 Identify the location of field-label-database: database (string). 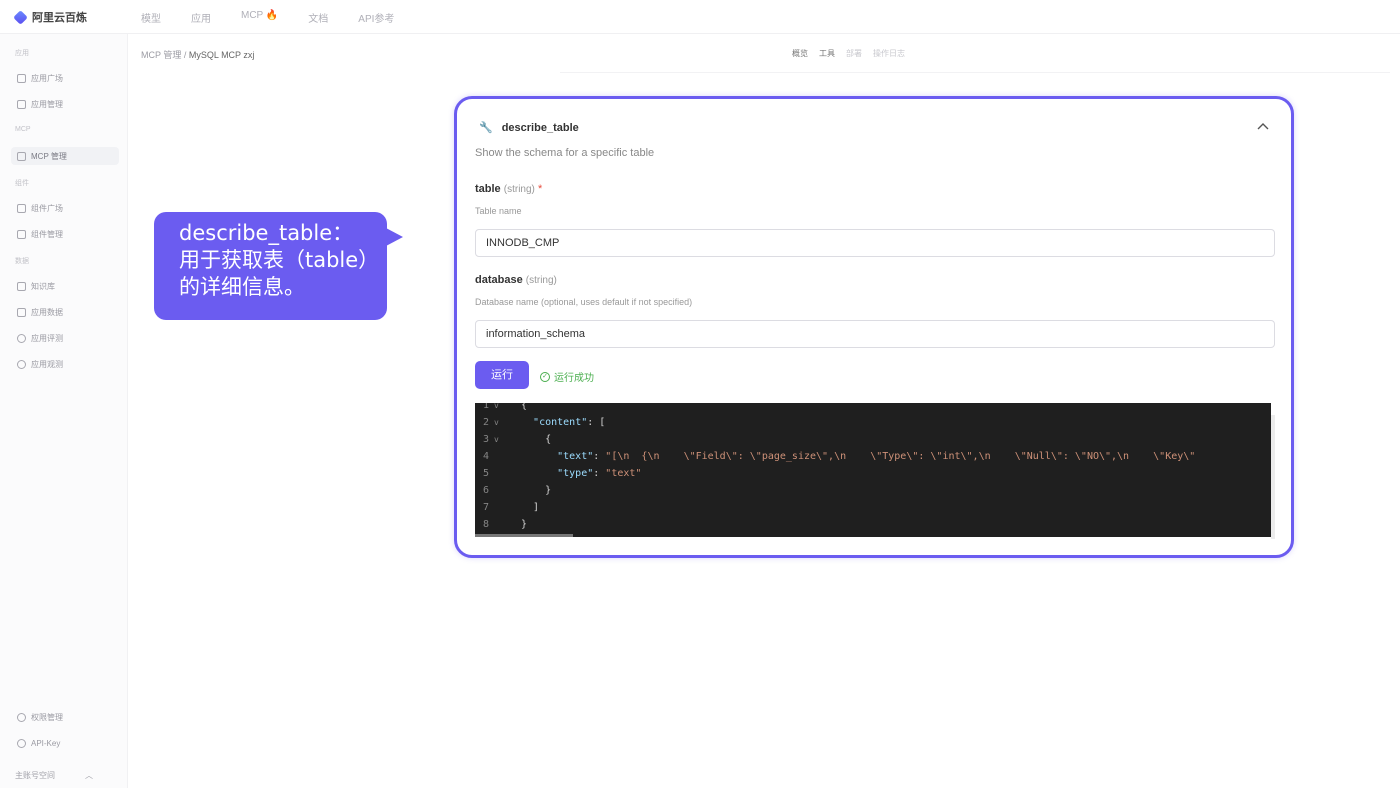
(516, 280).